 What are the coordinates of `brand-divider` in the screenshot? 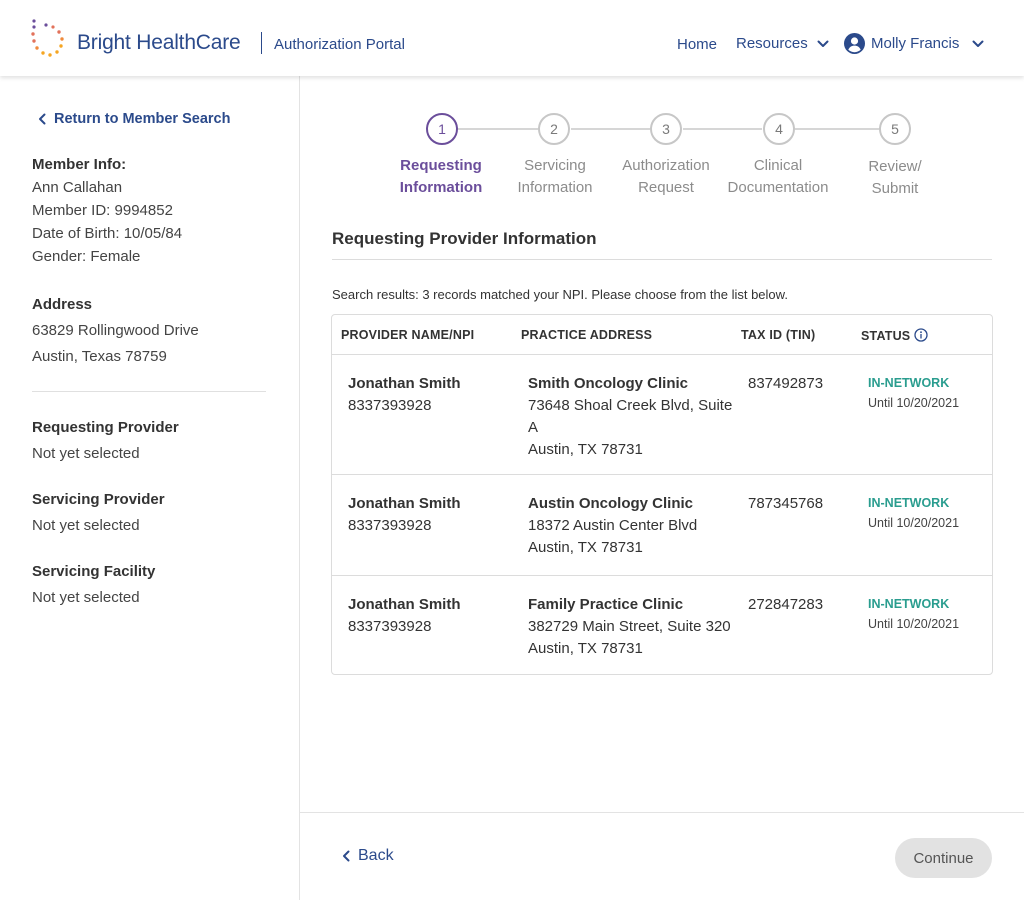 It's located at (261, 43).